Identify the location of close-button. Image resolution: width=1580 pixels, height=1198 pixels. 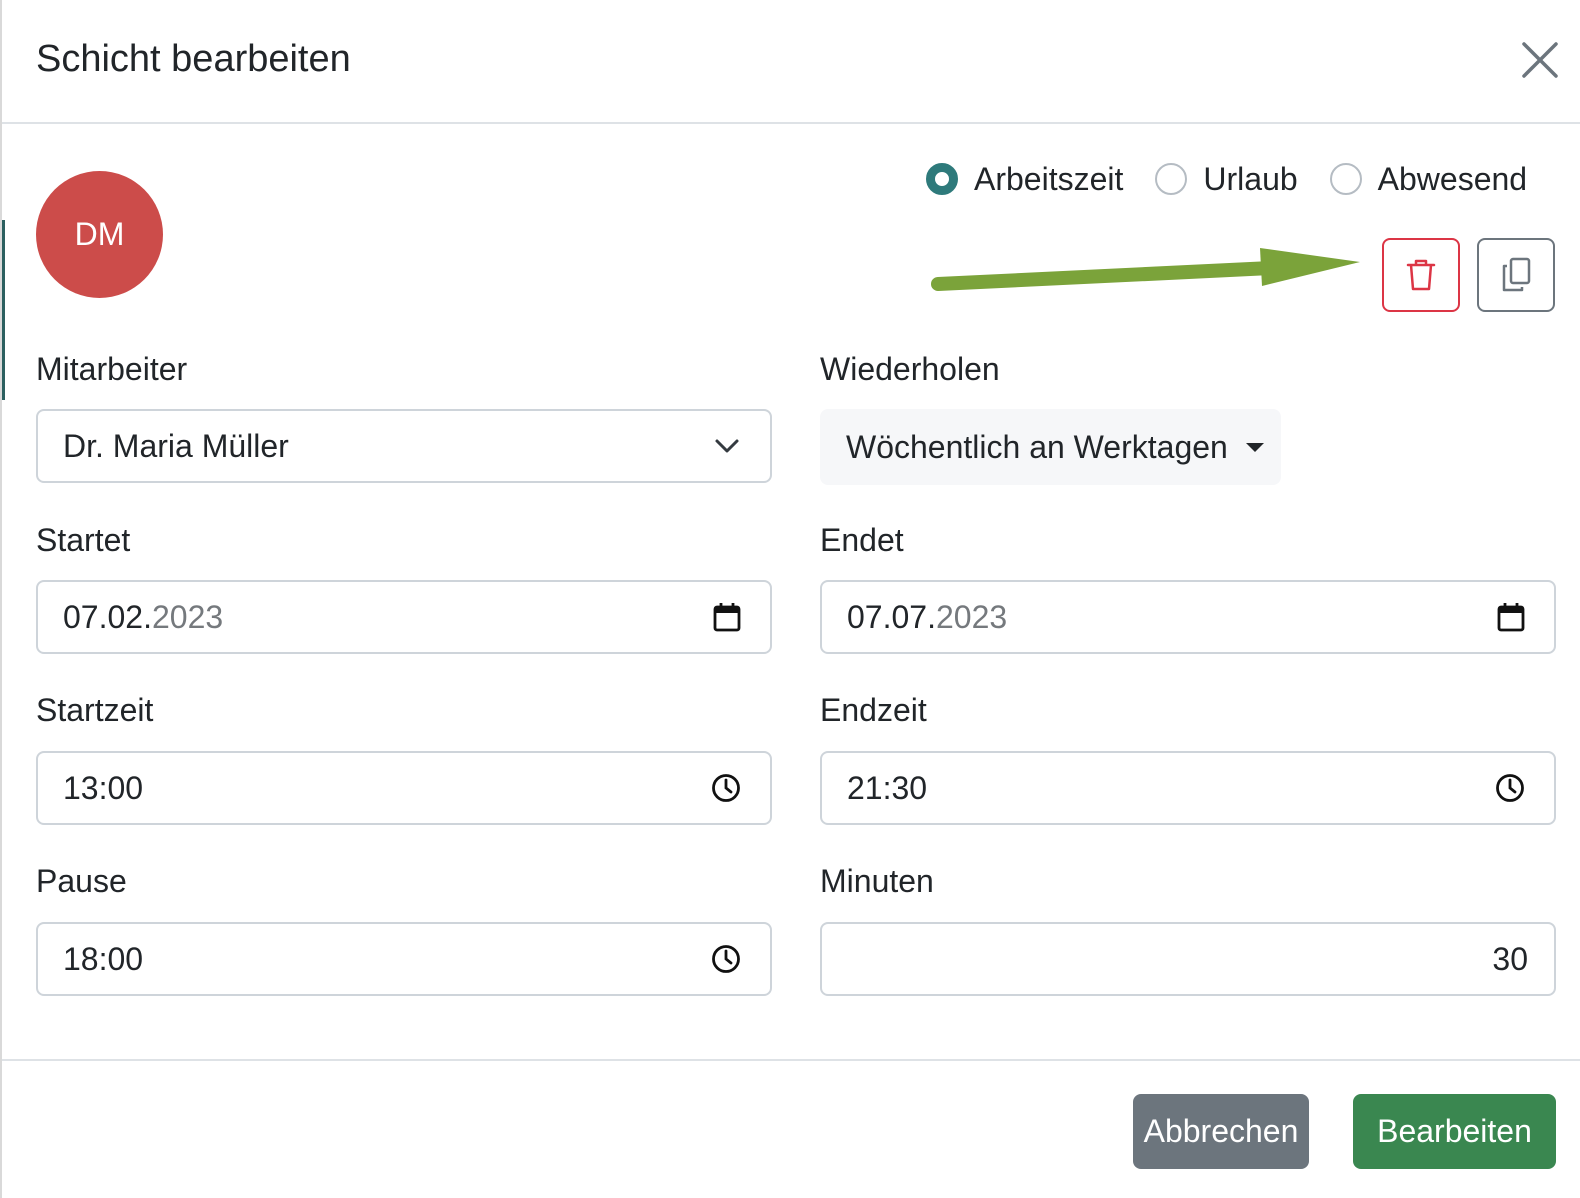
(1540, 60).